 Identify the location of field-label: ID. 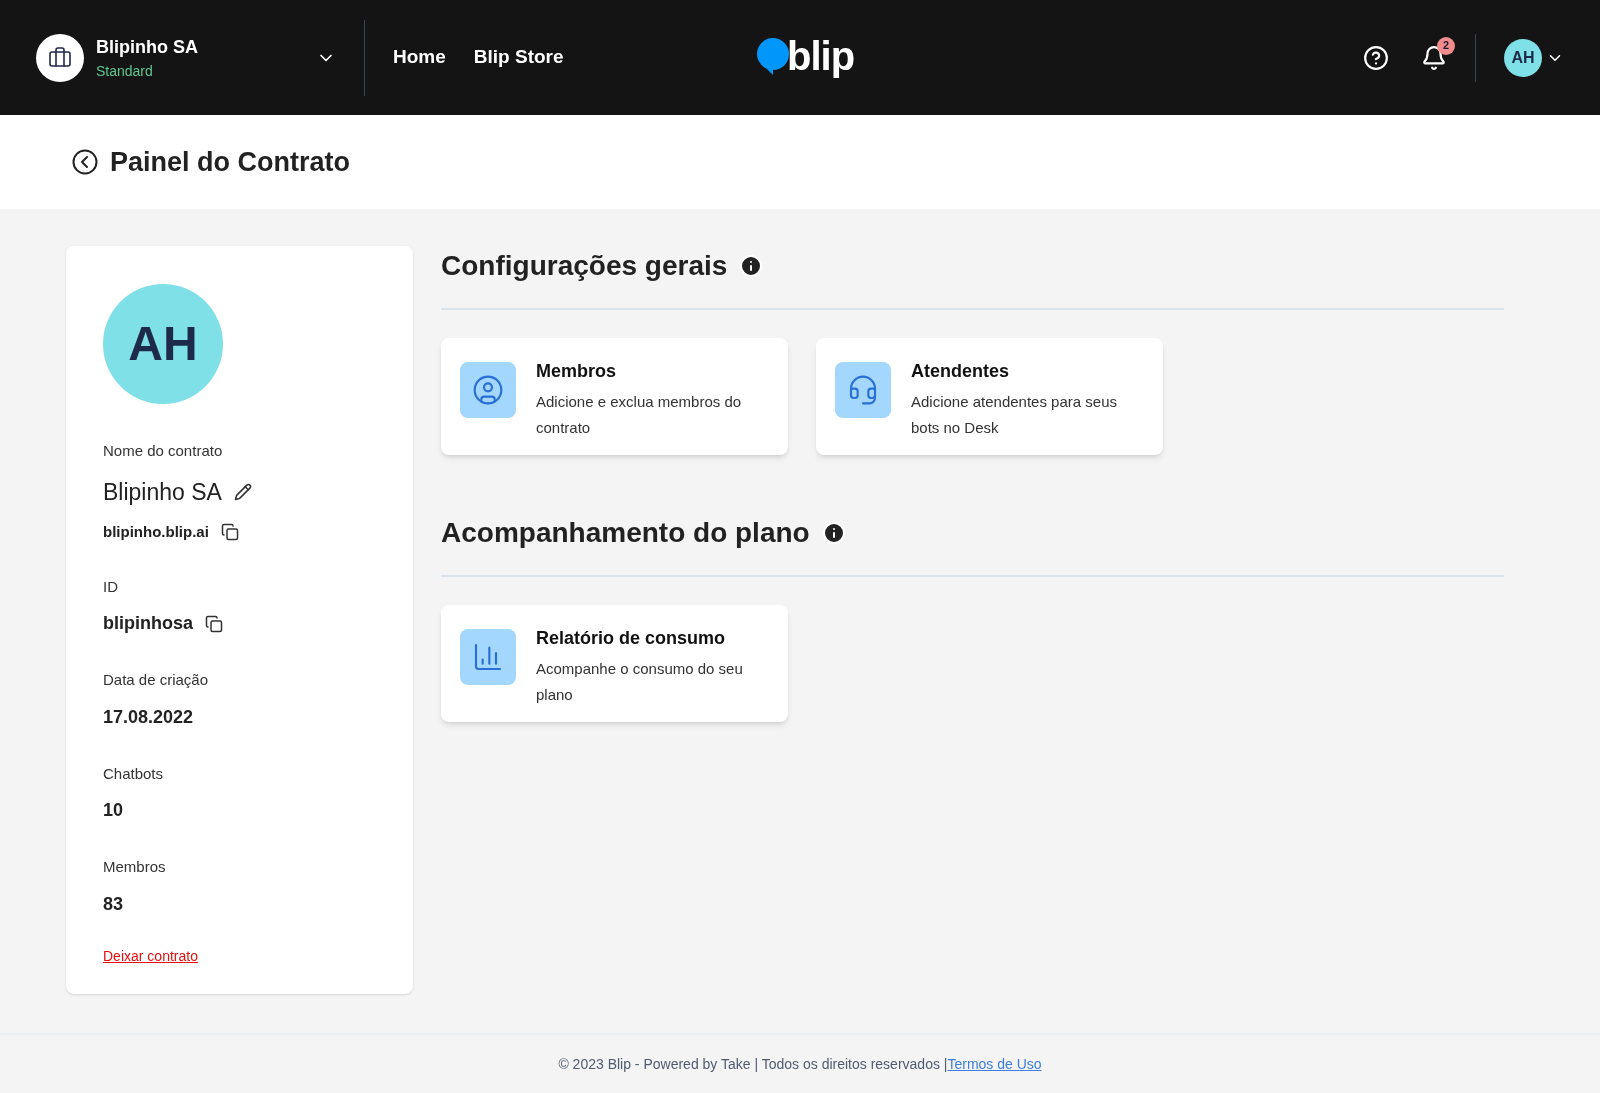
(111, 586).